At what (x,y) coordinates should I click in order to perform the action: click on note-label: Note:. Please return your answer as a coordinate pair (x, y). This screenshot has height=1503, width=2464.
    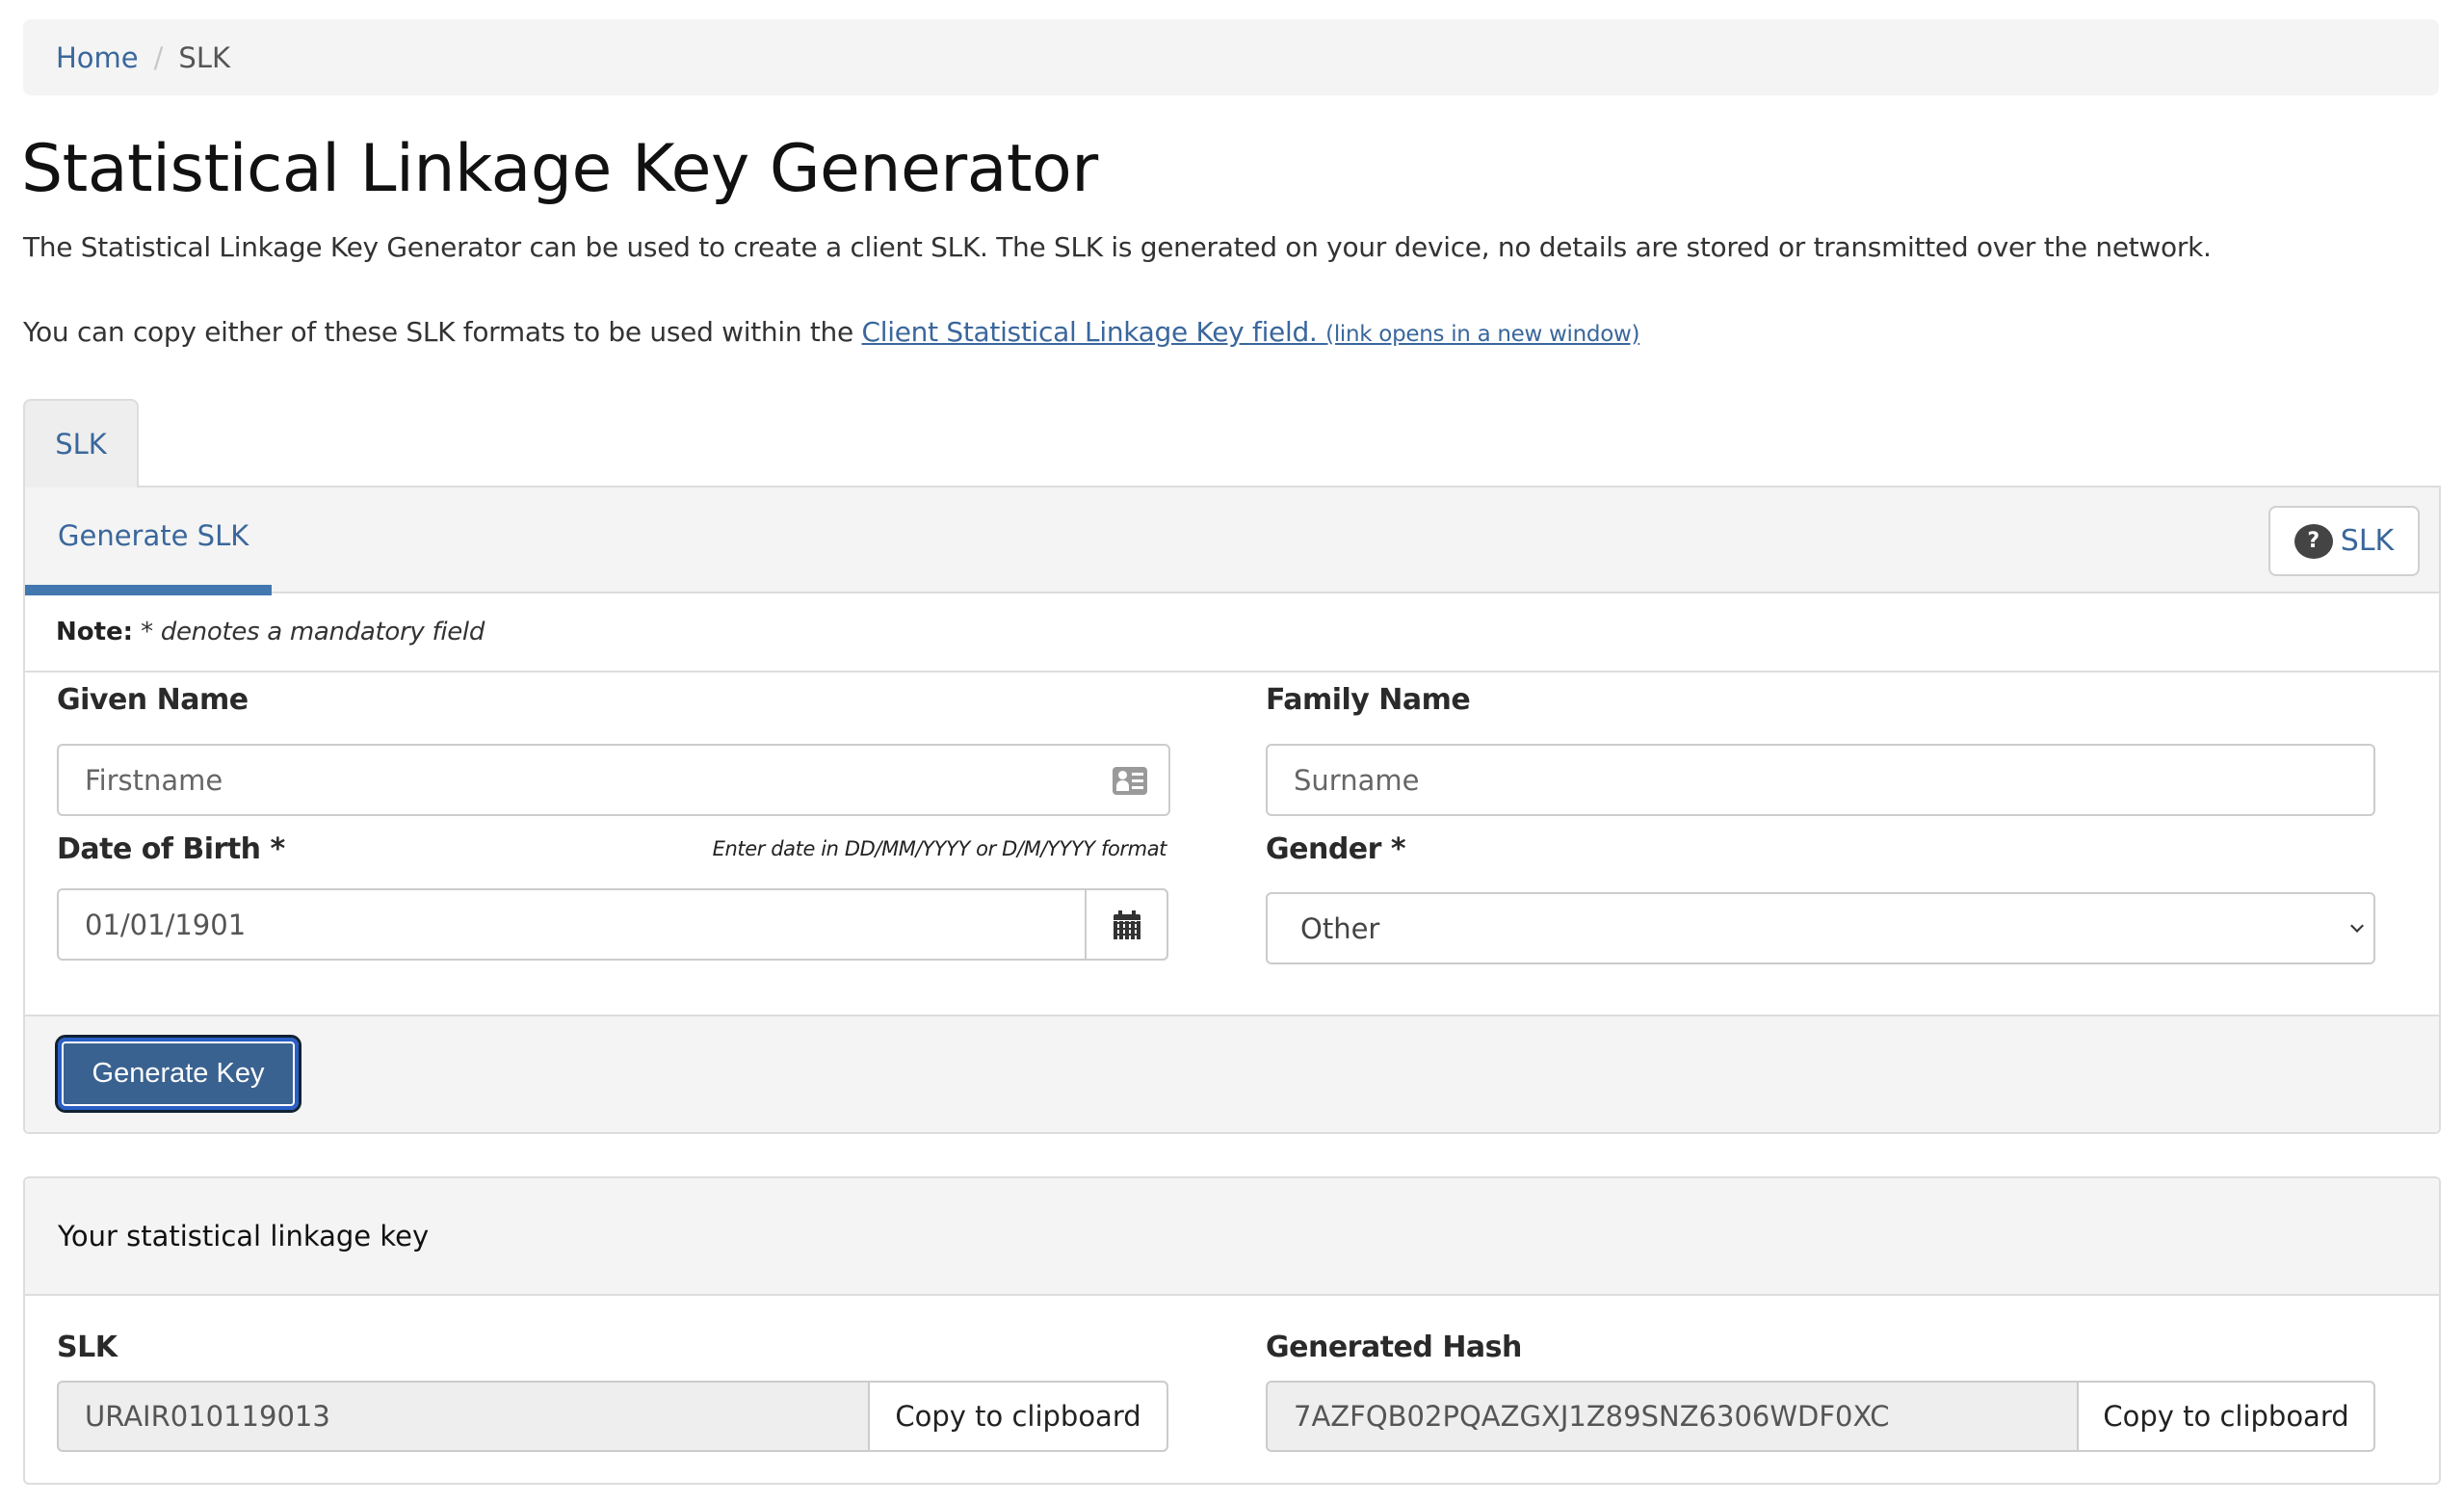
    Looking at the image, I should click on (95, 632).